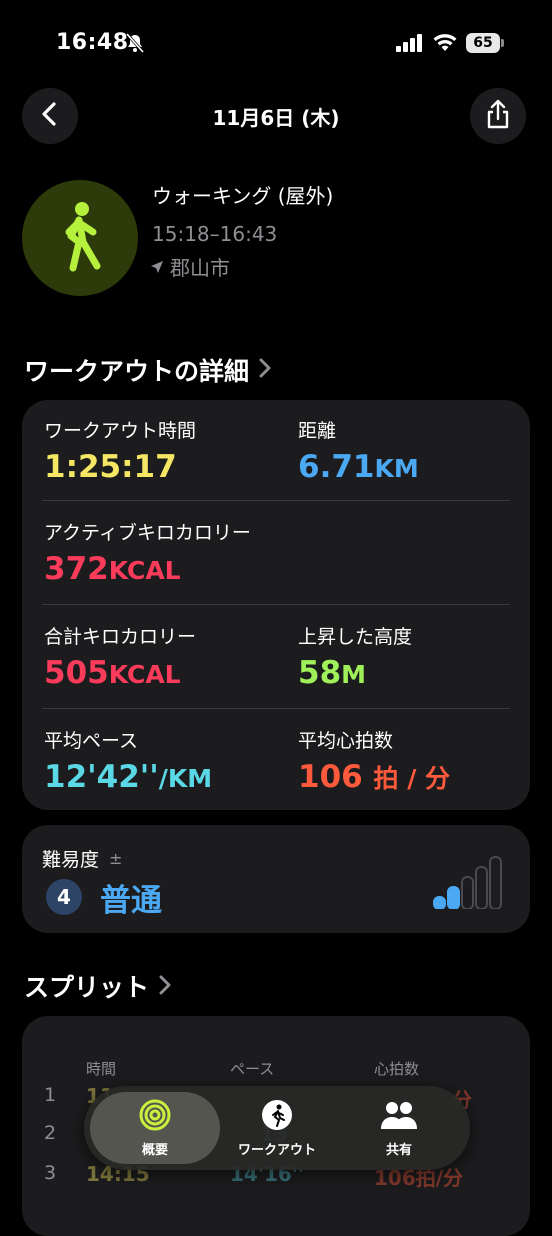 The height and width of the screenshot is (1236, 552). I want to click on tab-workout: ワークアウト, so click(277, 1128).